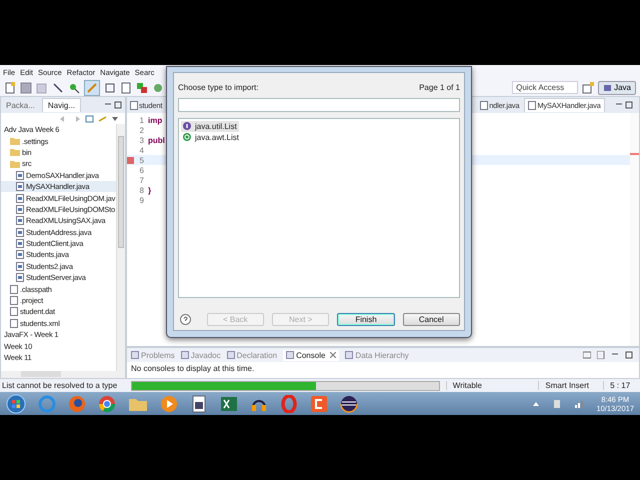 This screenshot has width=640, height=480. Describe the element at coordinates (489, 385) in the screenshot. I see `status-field: Writable` at that location.